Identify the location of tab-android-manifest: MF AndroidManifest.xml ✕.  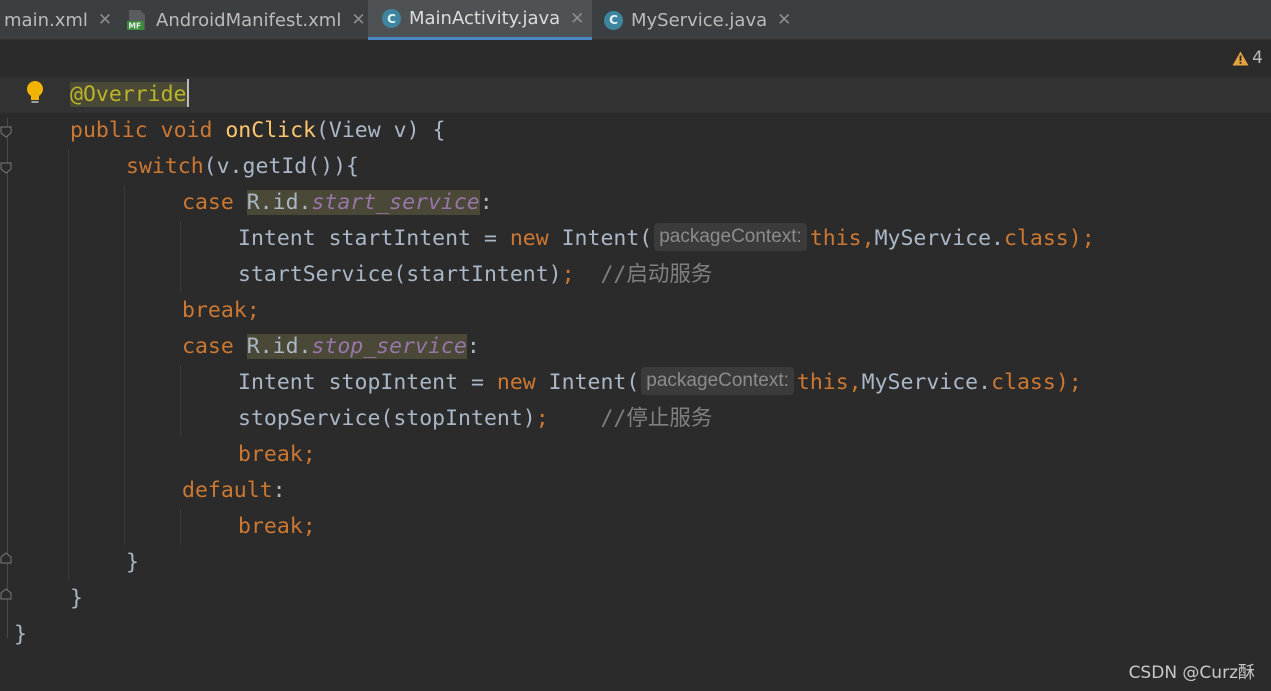
(247, 20).